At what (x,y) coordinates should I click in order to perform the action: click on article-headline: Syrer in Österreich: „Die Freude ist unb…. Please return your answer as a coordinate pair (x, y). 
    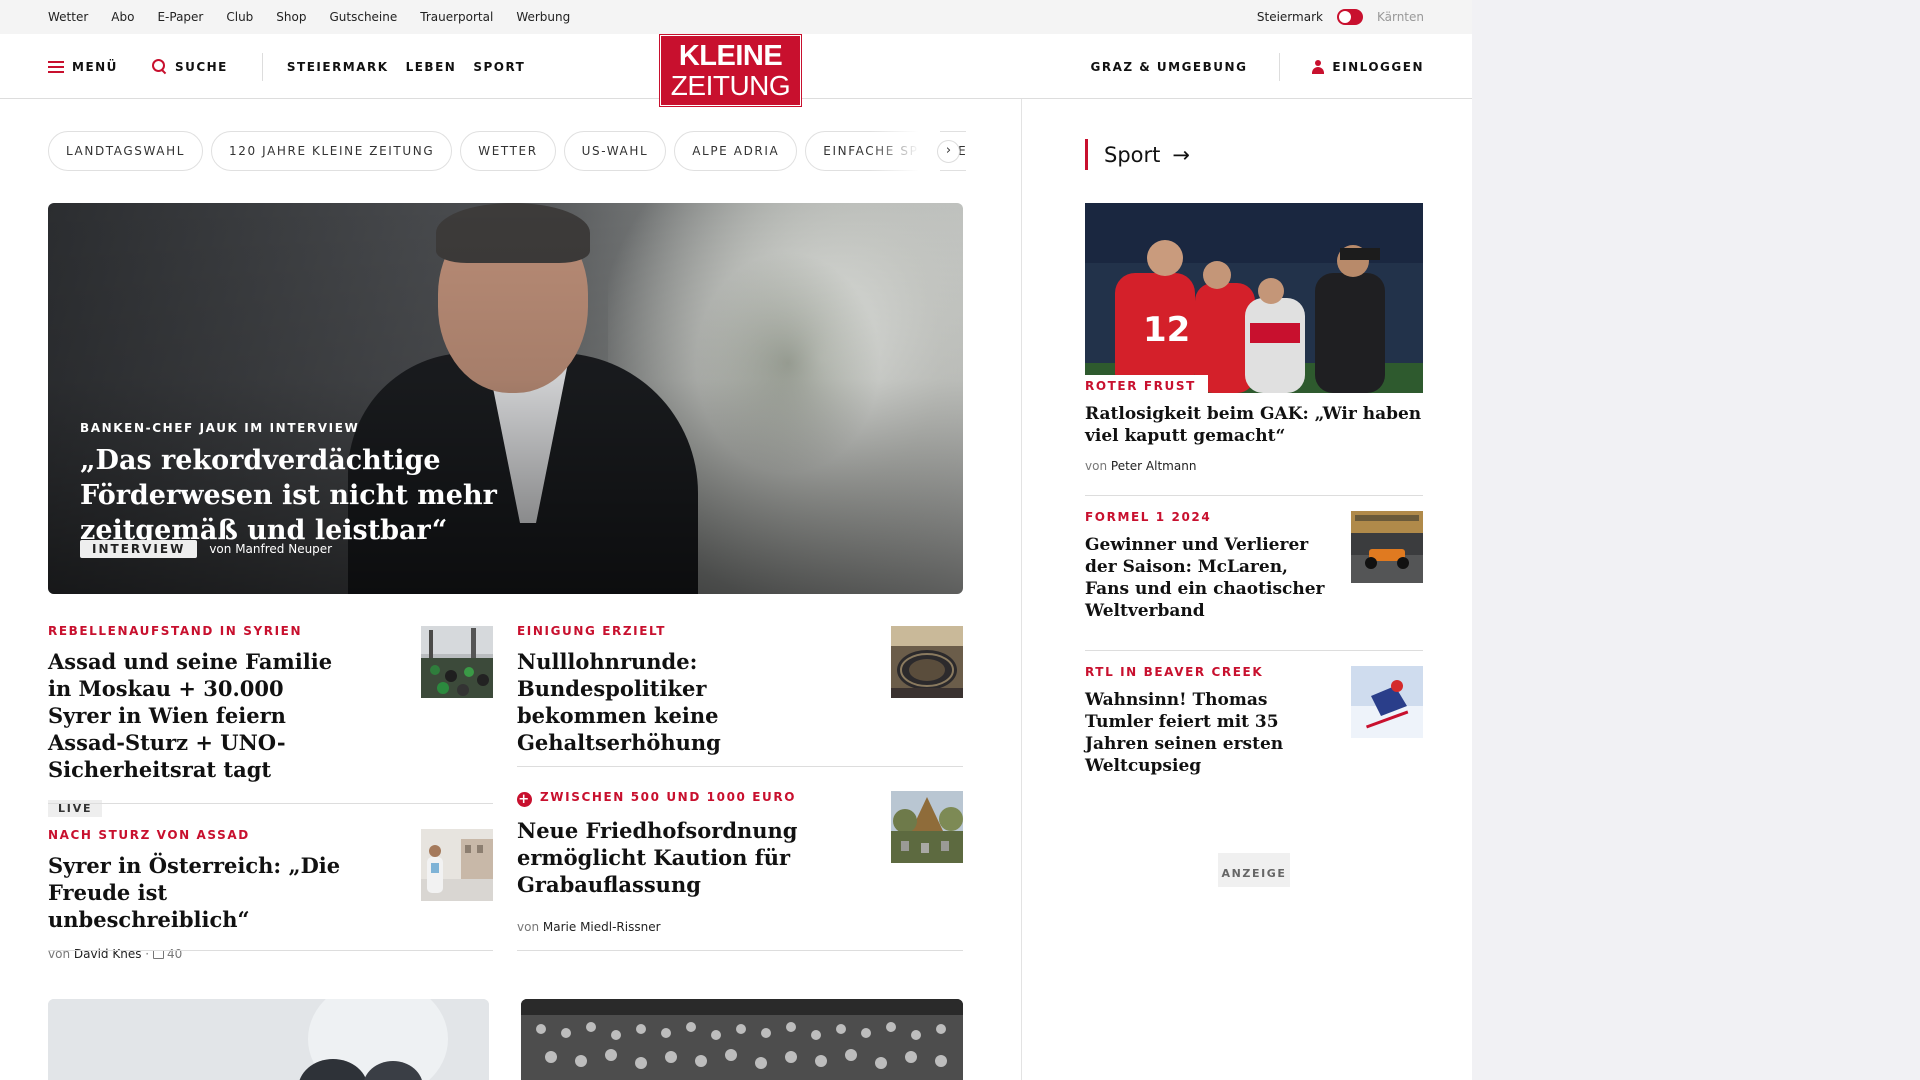
    Looking at the image, I should click on (198, 892).